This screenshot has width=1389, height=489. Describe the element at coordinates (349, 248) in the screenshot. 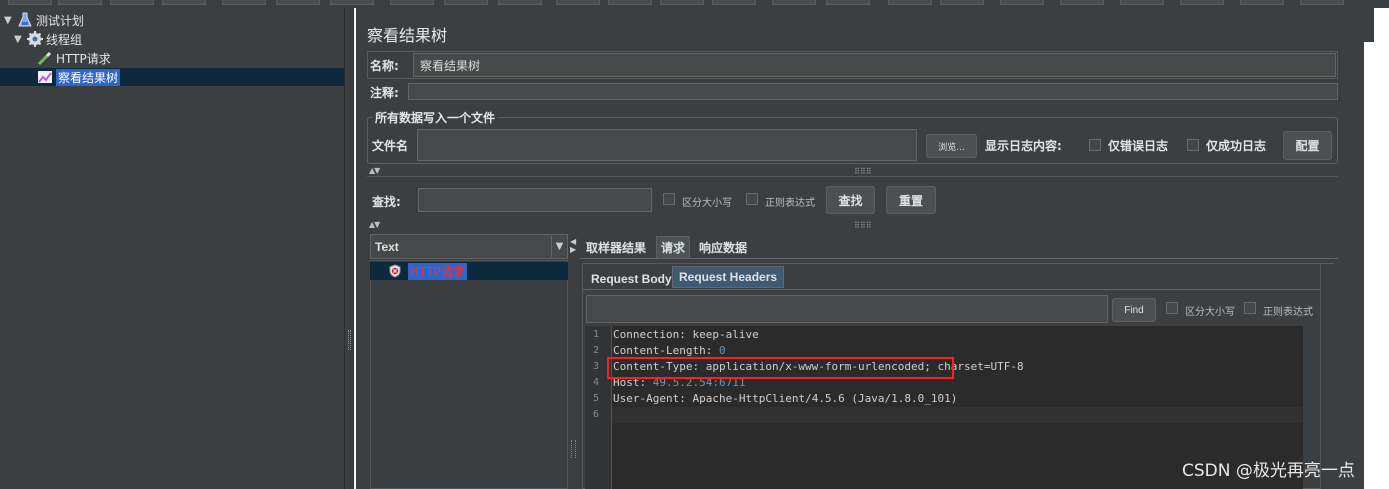

I see `panel-splitter` at that location.